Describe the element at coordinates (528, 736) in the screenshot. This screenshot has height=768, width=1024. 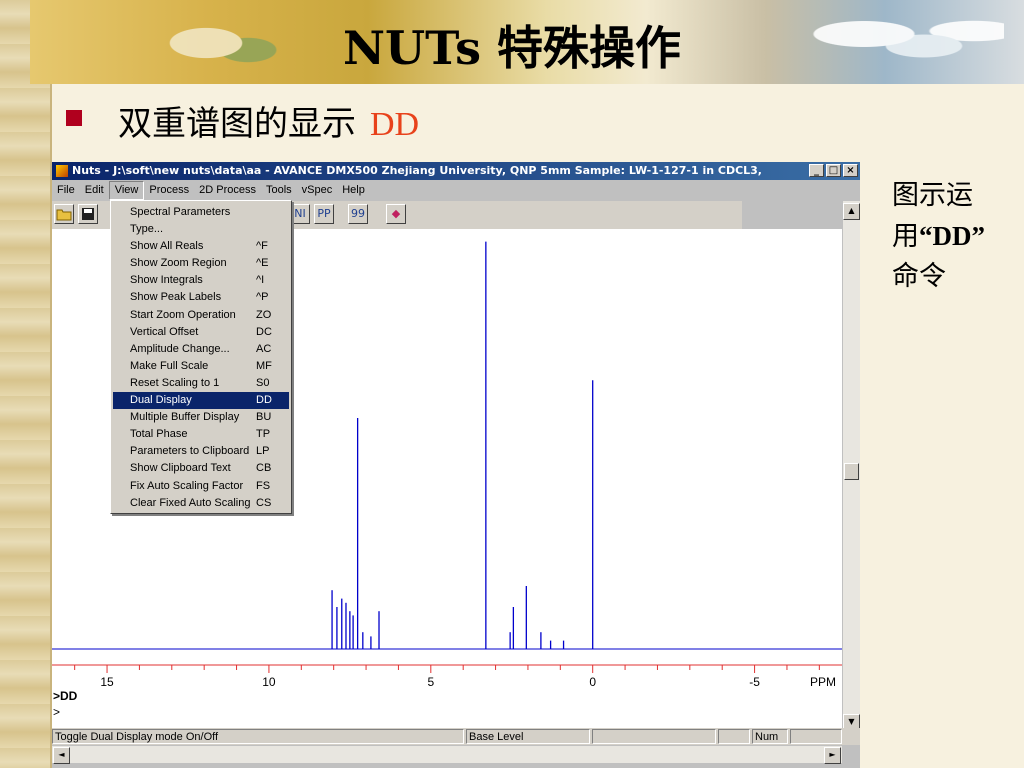
I see `status-base-level: Base Level` at that location.